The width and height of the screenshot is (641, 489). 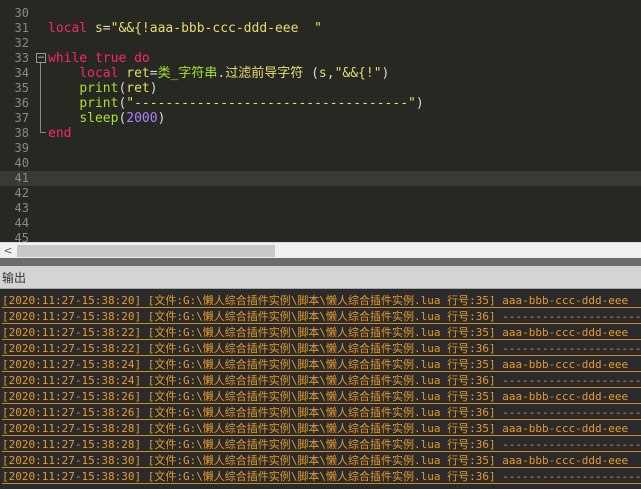 What do you see at coordinates (320, 88) in the screenshot?
I see `code-line: 35 print(ret)` at bounding box center [320, 88].